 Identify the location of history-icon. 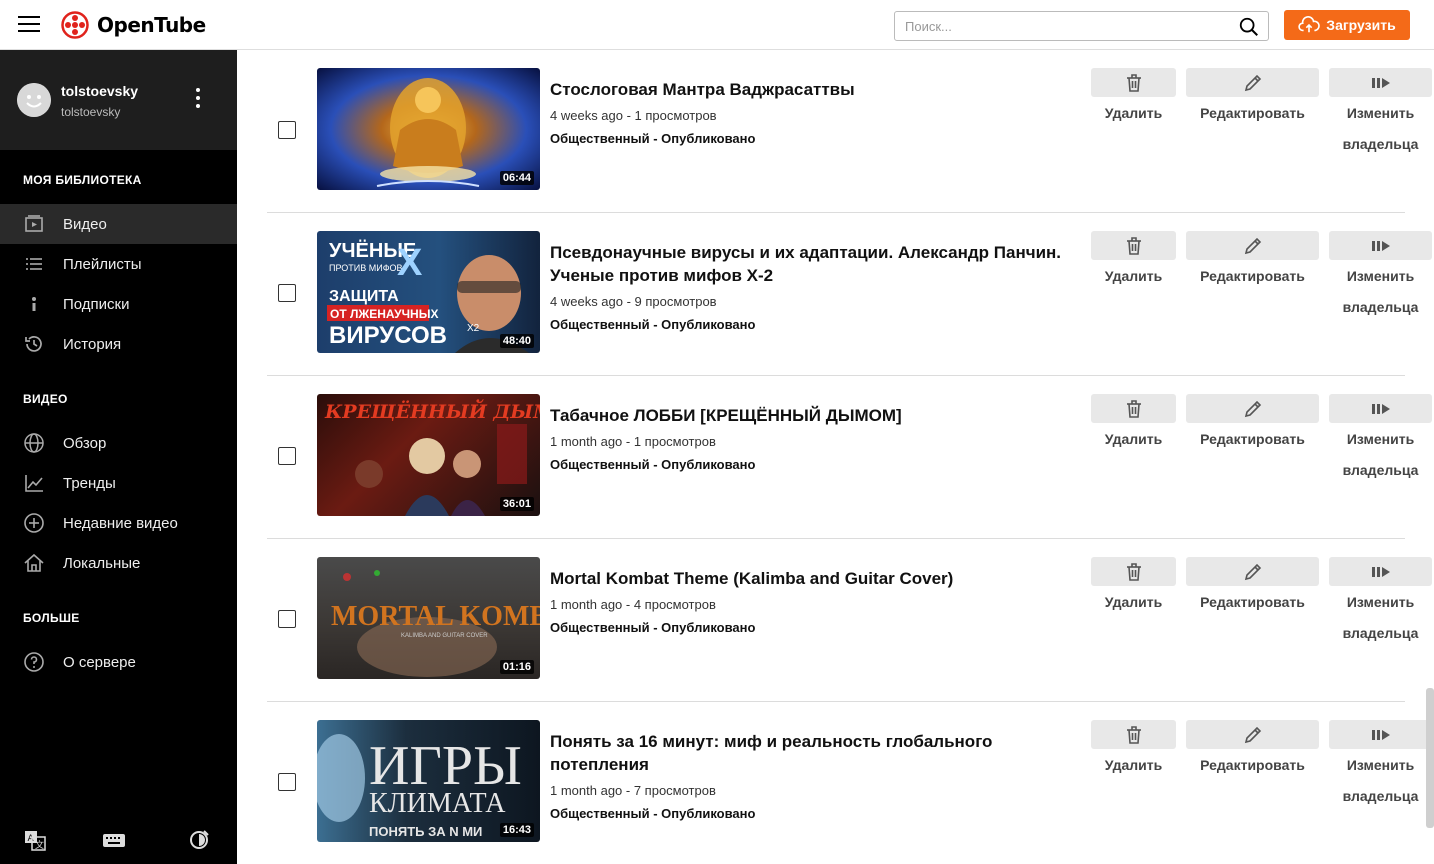
(34, 344).